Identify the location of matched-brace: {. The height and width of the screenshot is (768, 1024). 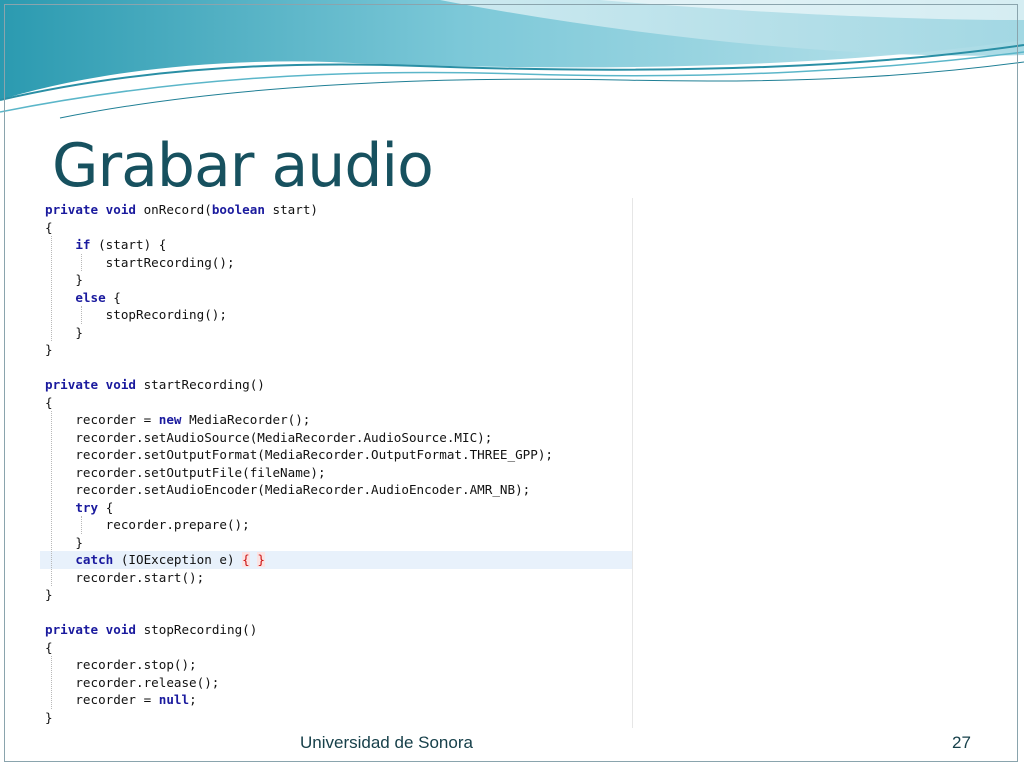
(246, 559).